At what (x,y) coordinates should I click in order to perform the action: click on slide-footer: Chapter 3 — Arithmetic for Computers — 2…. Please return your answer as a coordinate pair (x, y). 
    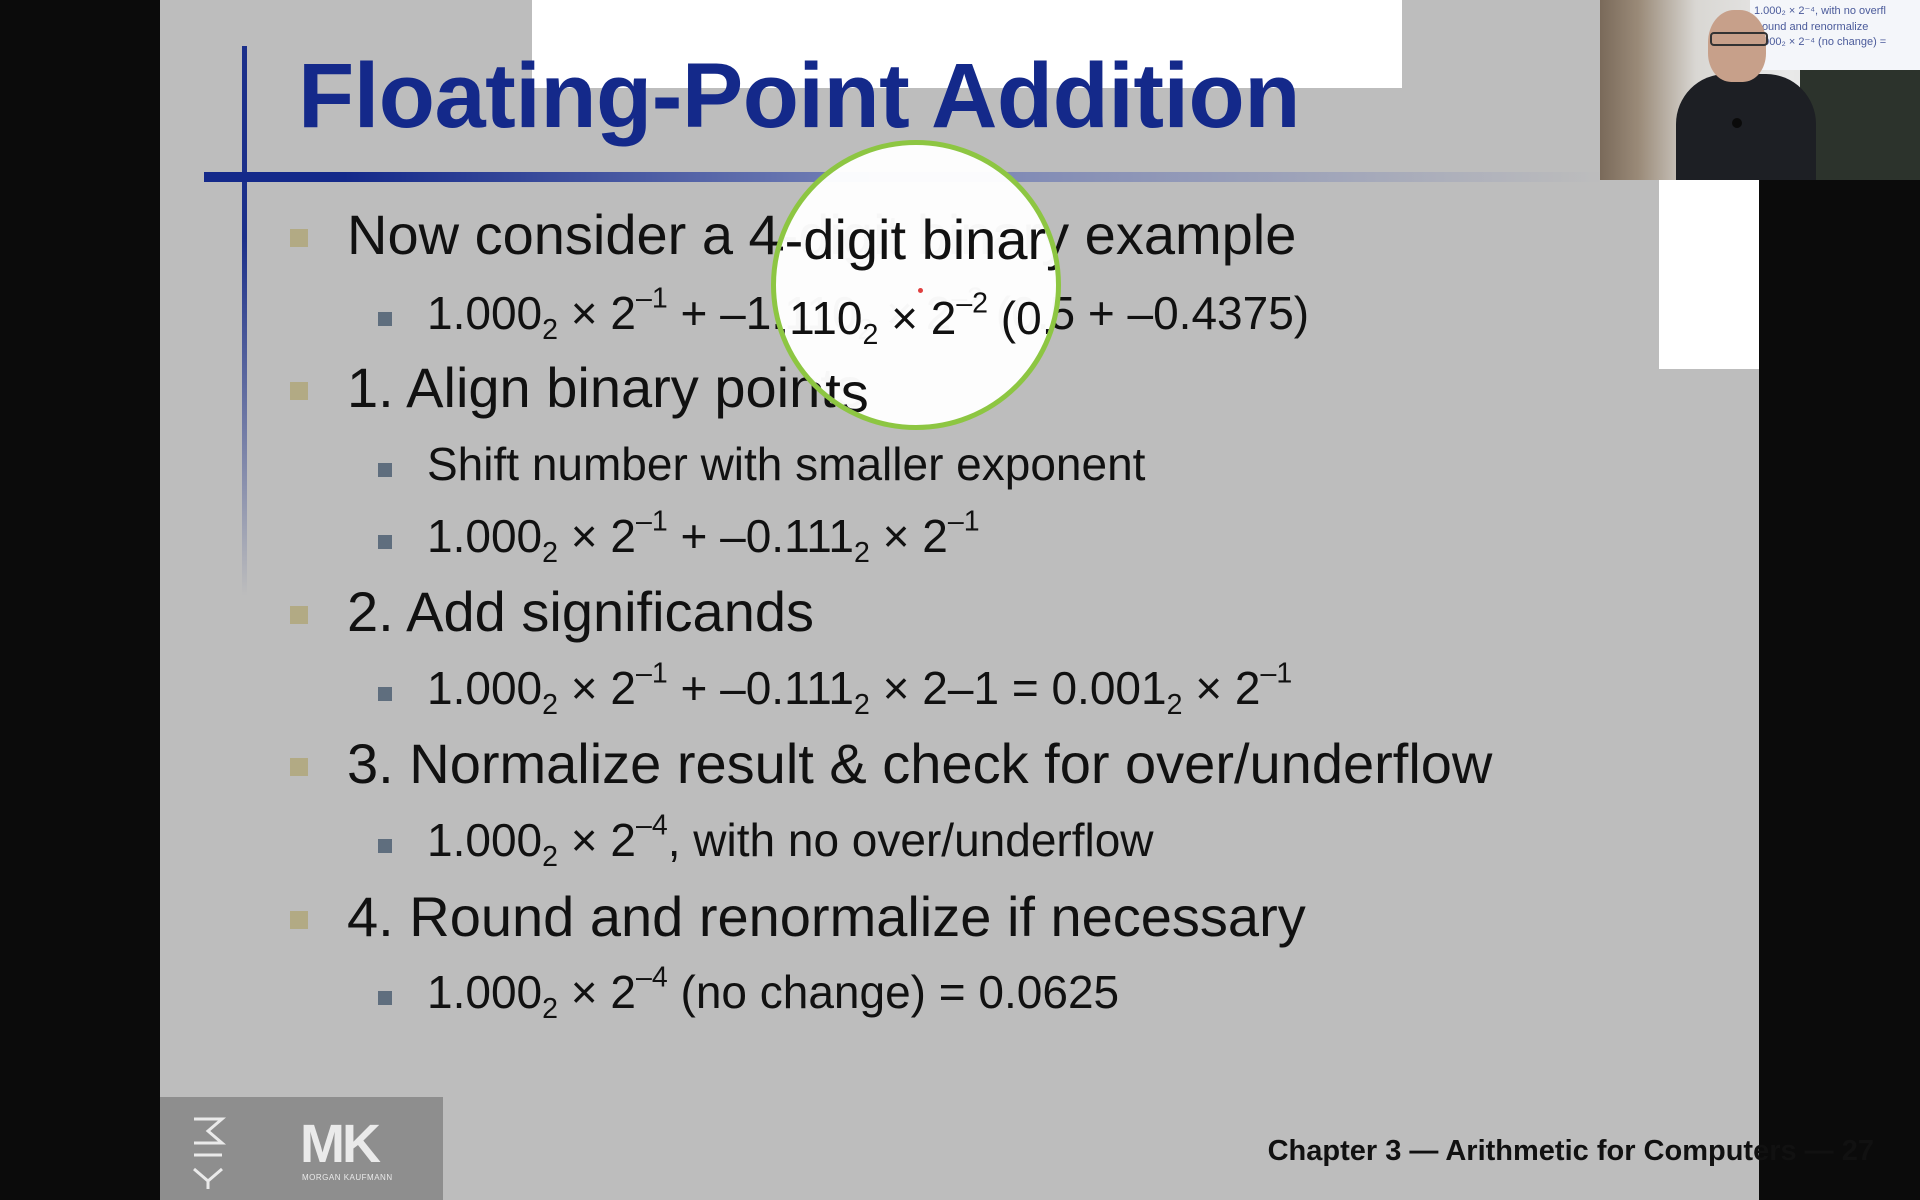
    Looking at the image, I should click on (1570, 1151).